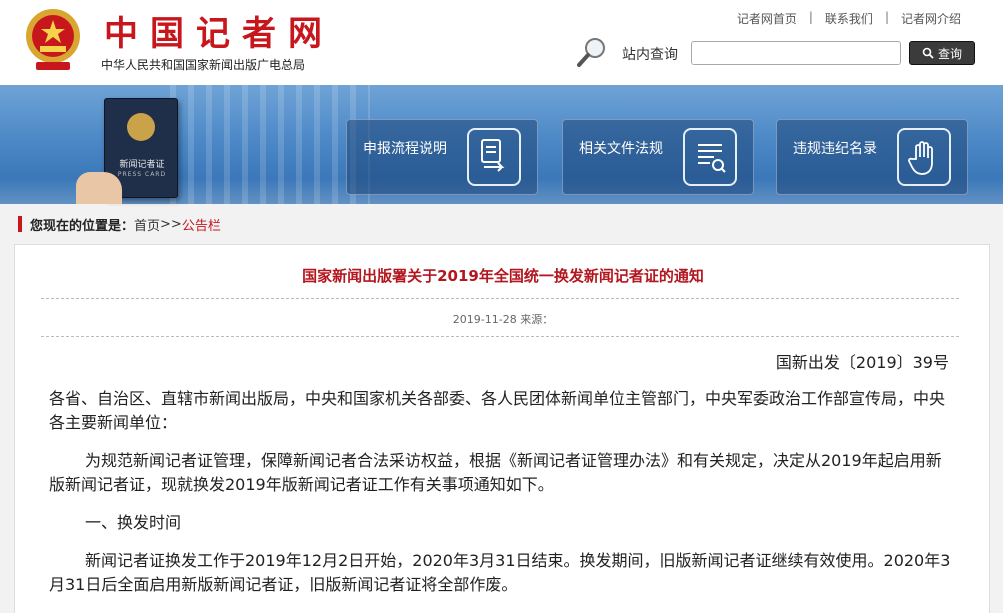  Describe the element at coordinates (650, 55) in the screenshot. I see `search-label: 站内查询` at that location.